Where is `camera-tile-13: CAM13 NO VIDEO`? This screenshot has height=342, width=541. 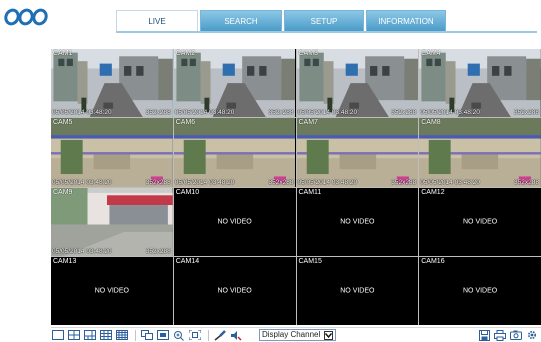 camera-tile-13: CAM13 NO VIDEO is located at coordinates (112, 290).